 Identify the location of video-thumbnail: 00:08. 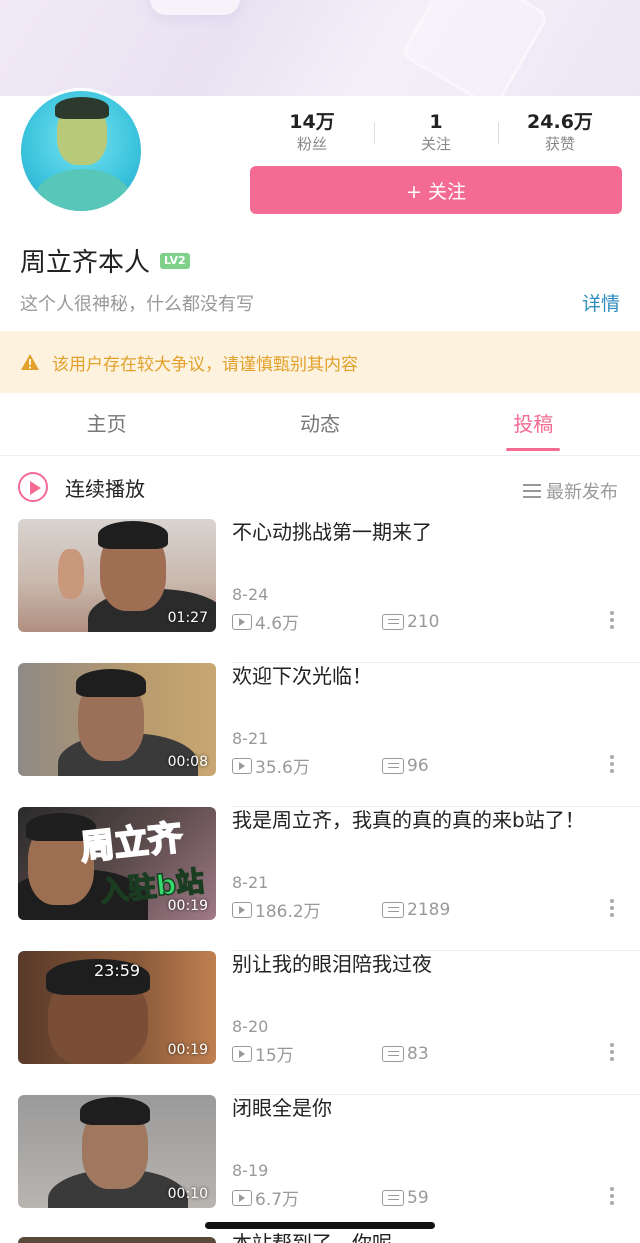
(117, 719).